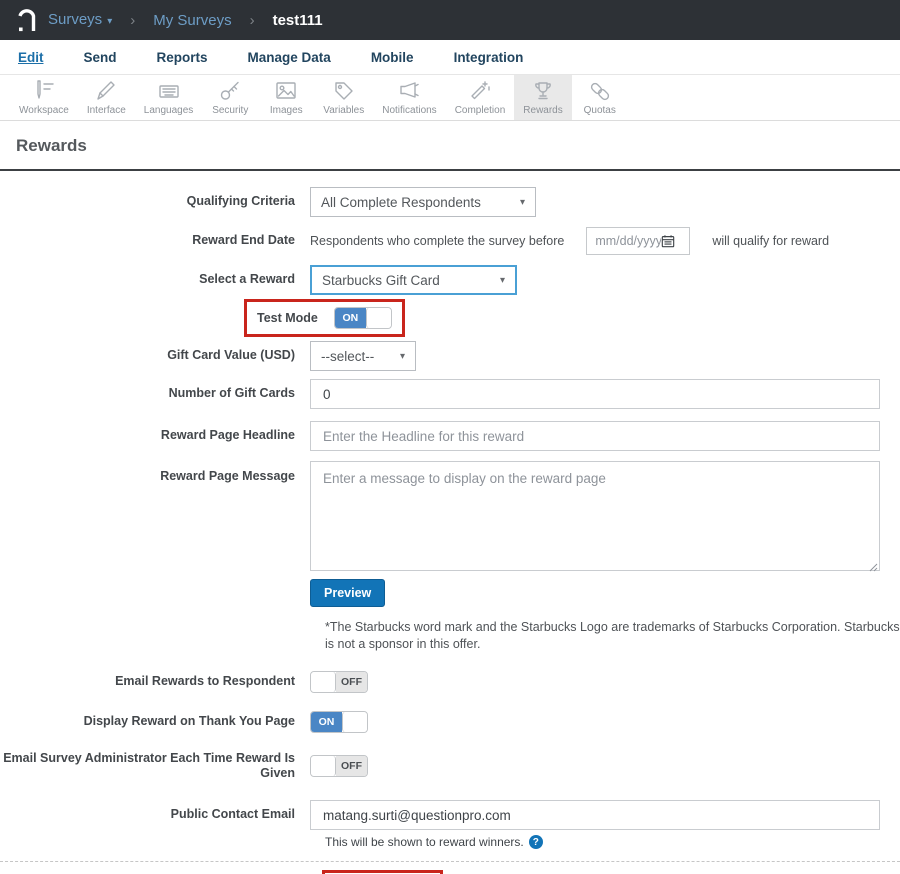  I want to click on public-email-help: This will be shown to reward winners. ?, so click(612, 842).